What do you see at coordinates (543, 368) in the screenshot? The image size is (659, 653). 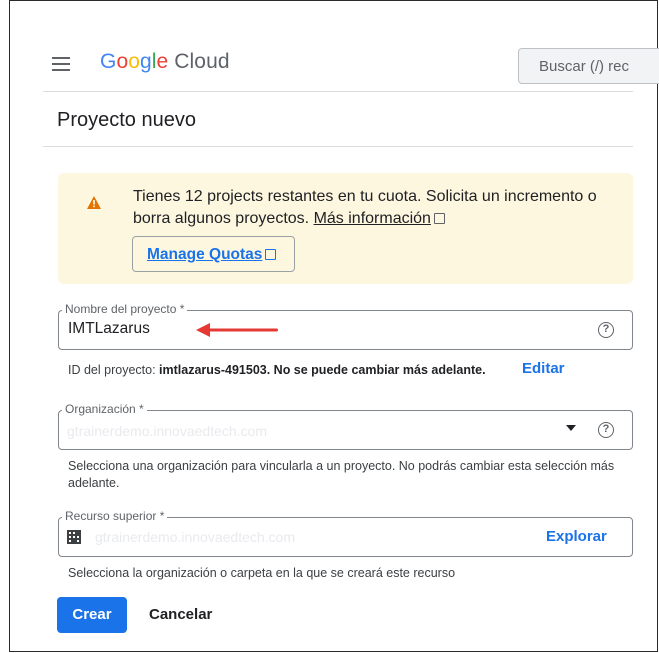 I see `edit-project-id-button: Editar` at bounding box center [543, 368].